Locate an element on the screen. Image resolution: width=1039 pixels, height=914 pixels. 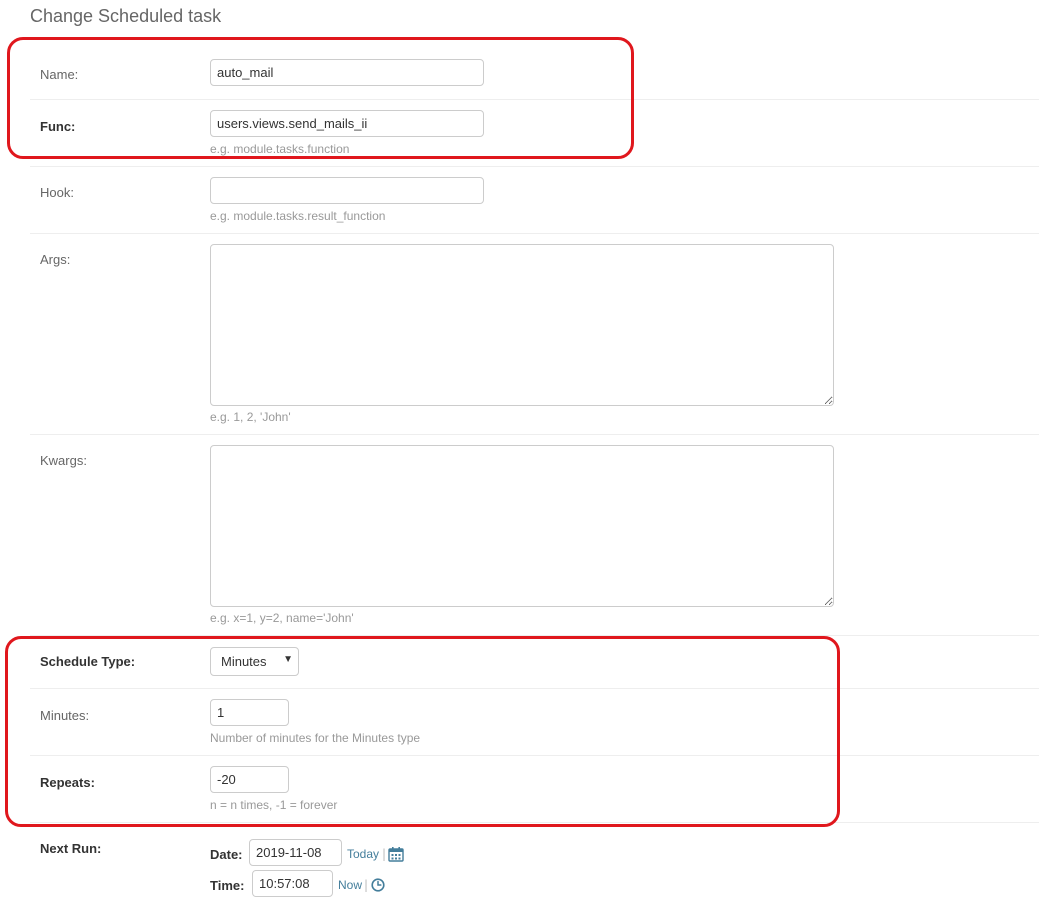
hook-help: e.g. module.tasks.result_function is located at coordinates (298, 216).